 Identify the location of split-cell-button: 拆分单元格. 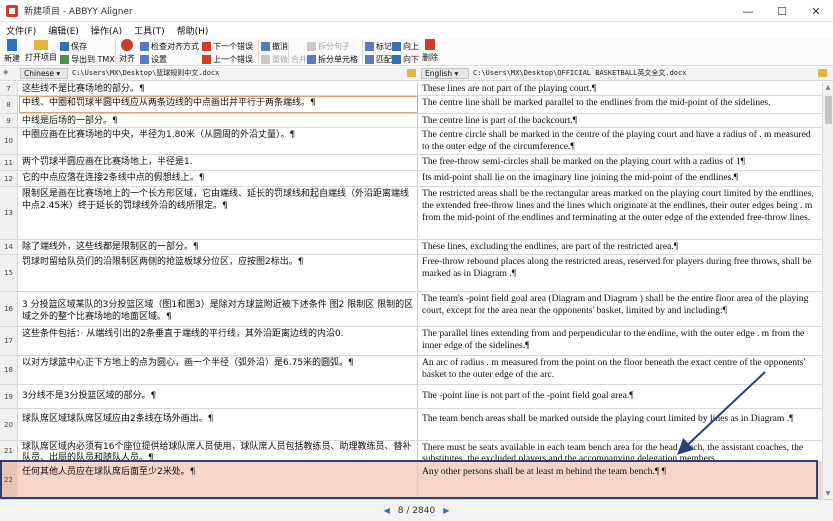
(332, 59).